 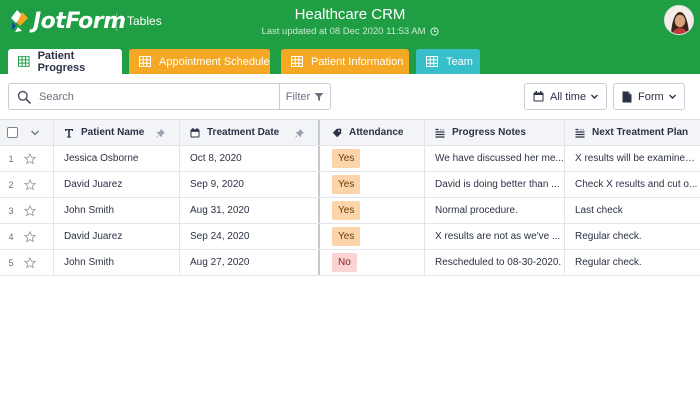 What do you see at coordinates (679, 20) in the screenshot?
I see `user-avatar` at bounding box center [679, 20].